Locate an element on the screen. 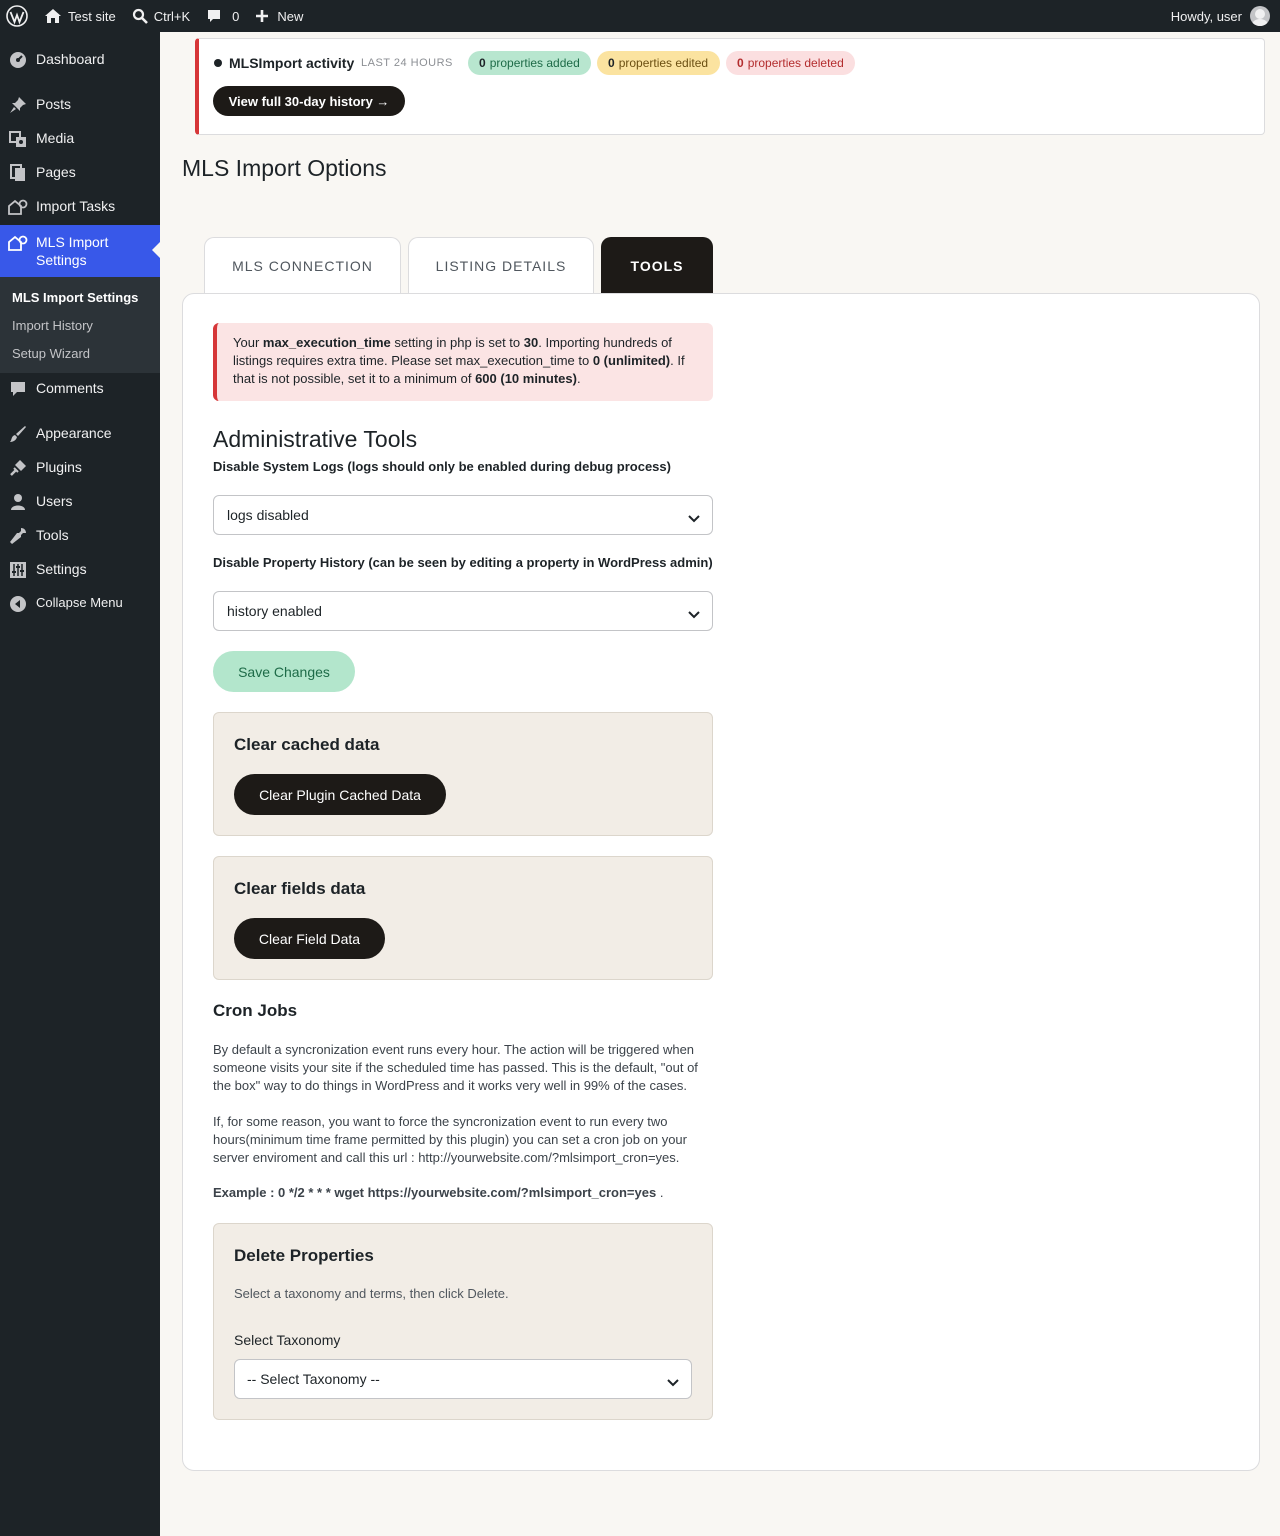  sidebar-item-tools: Tools is located at coordinates (80, 537).